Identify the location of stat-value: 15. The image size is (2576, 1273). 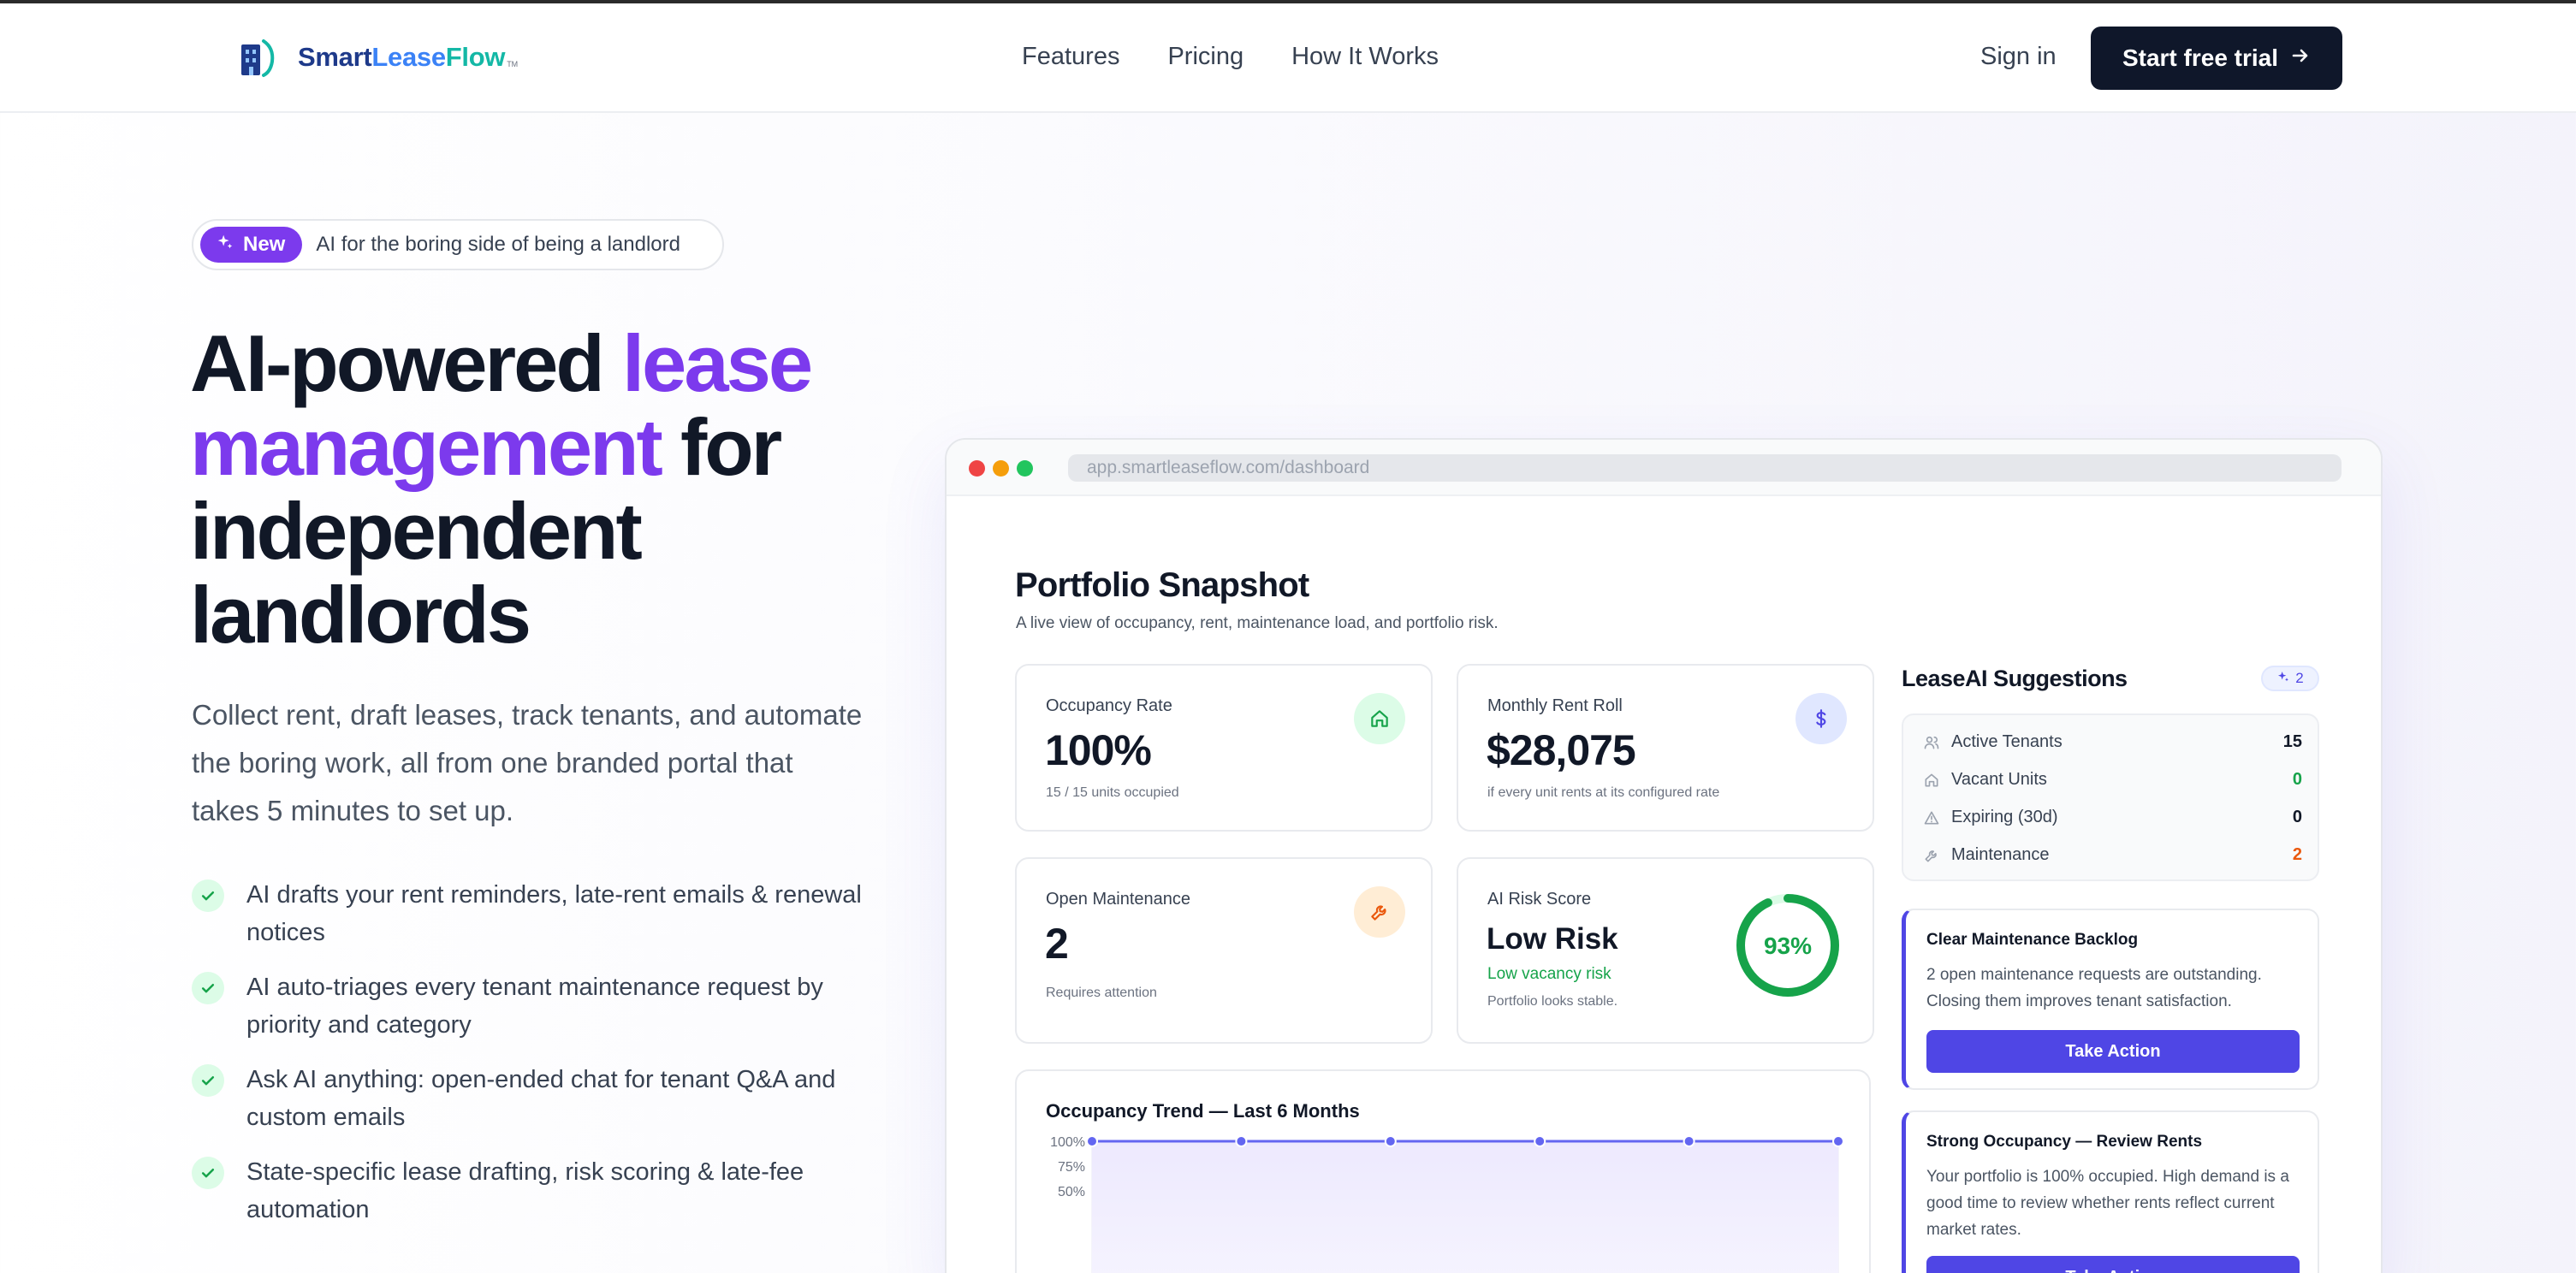
(2292, 741).